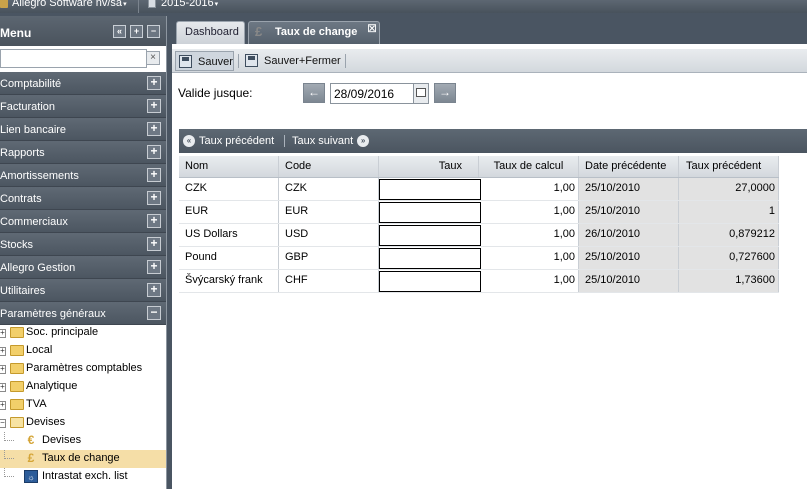  What do you see at coordinates (228, 141) in the screenshot?
I see `previous-rates-button: « Taux précédent` at bounding box center [228, 141].